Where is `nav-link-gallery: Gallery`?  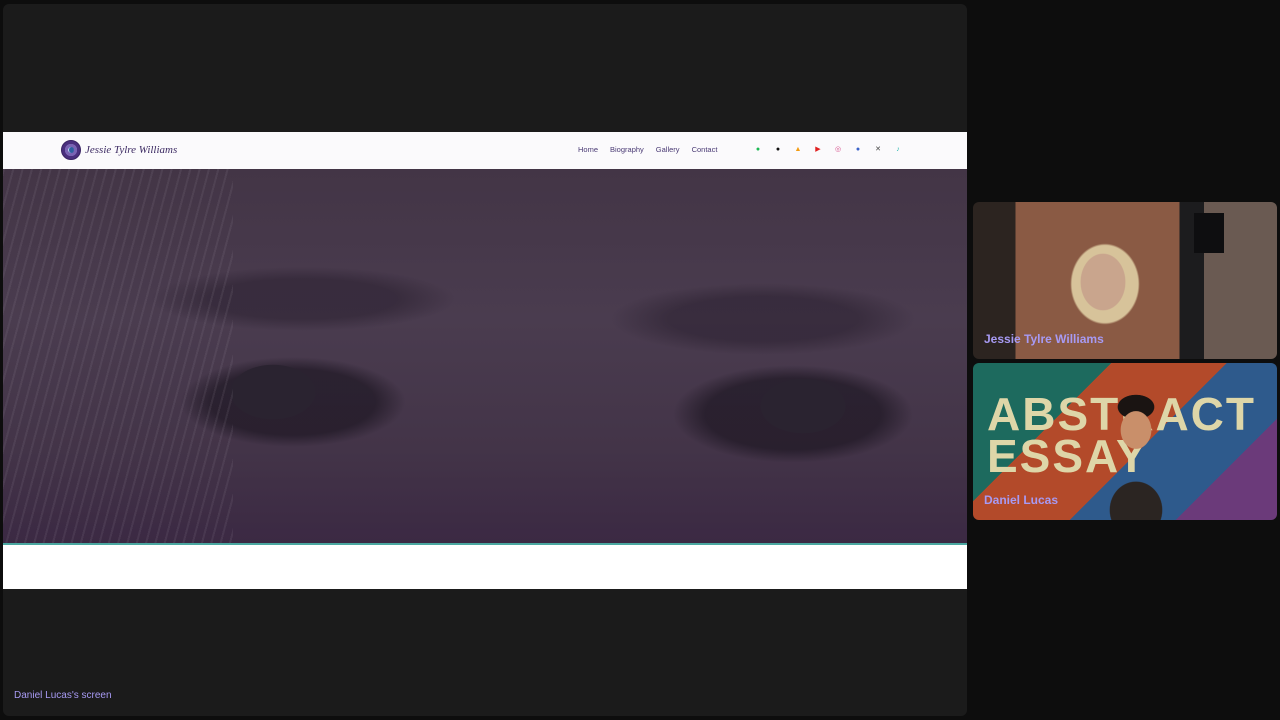 nav-link-gallery: Gallery is located at coordinates (668, 149).